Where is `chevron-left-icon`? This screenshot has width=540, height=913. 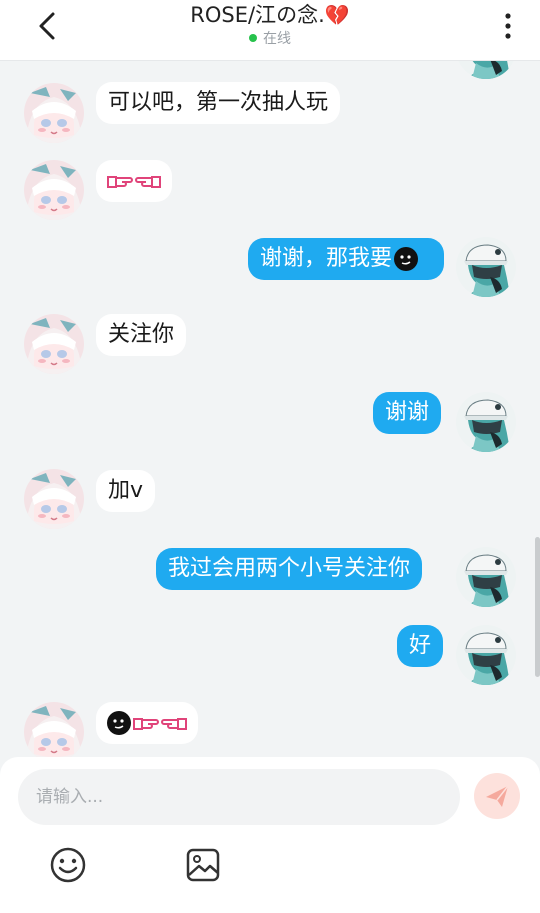
chevron-left-icon is located at coordinates (47, 26).